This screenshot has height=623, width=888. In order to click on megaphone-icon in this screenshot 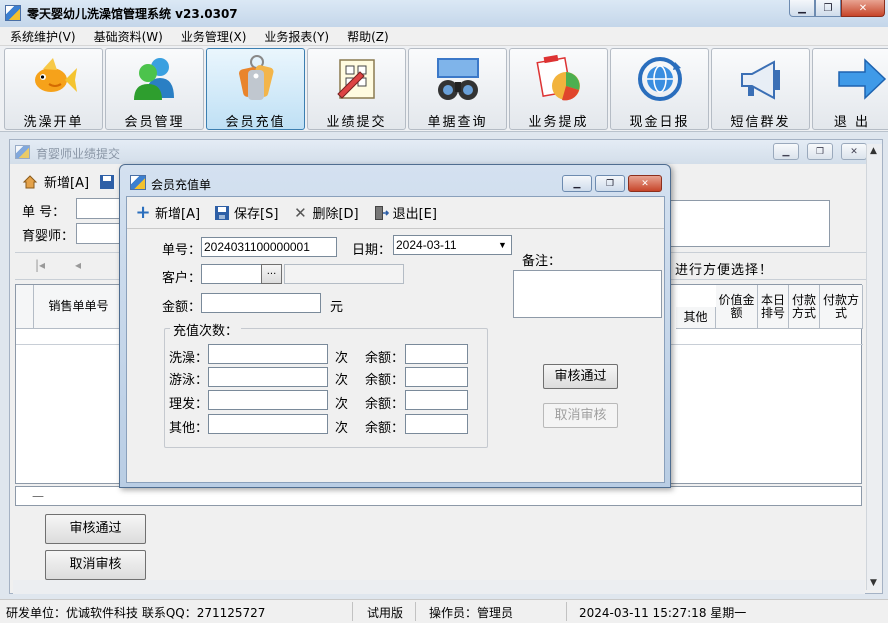, I will do `click(760, 80)`.